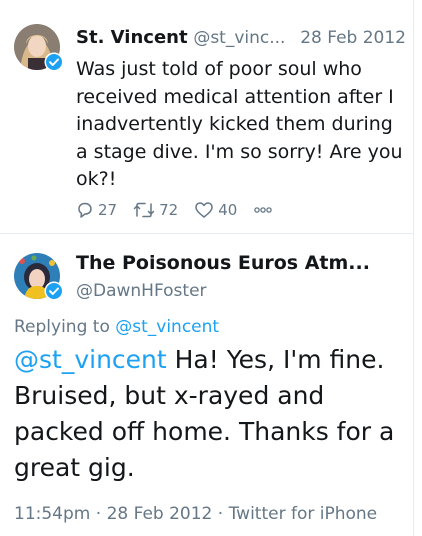 The image size is (422, 536). What do you see at coordinates (228, 210) in the screenshot?
I see `like-count: 40` at bounding box center [228, 210].